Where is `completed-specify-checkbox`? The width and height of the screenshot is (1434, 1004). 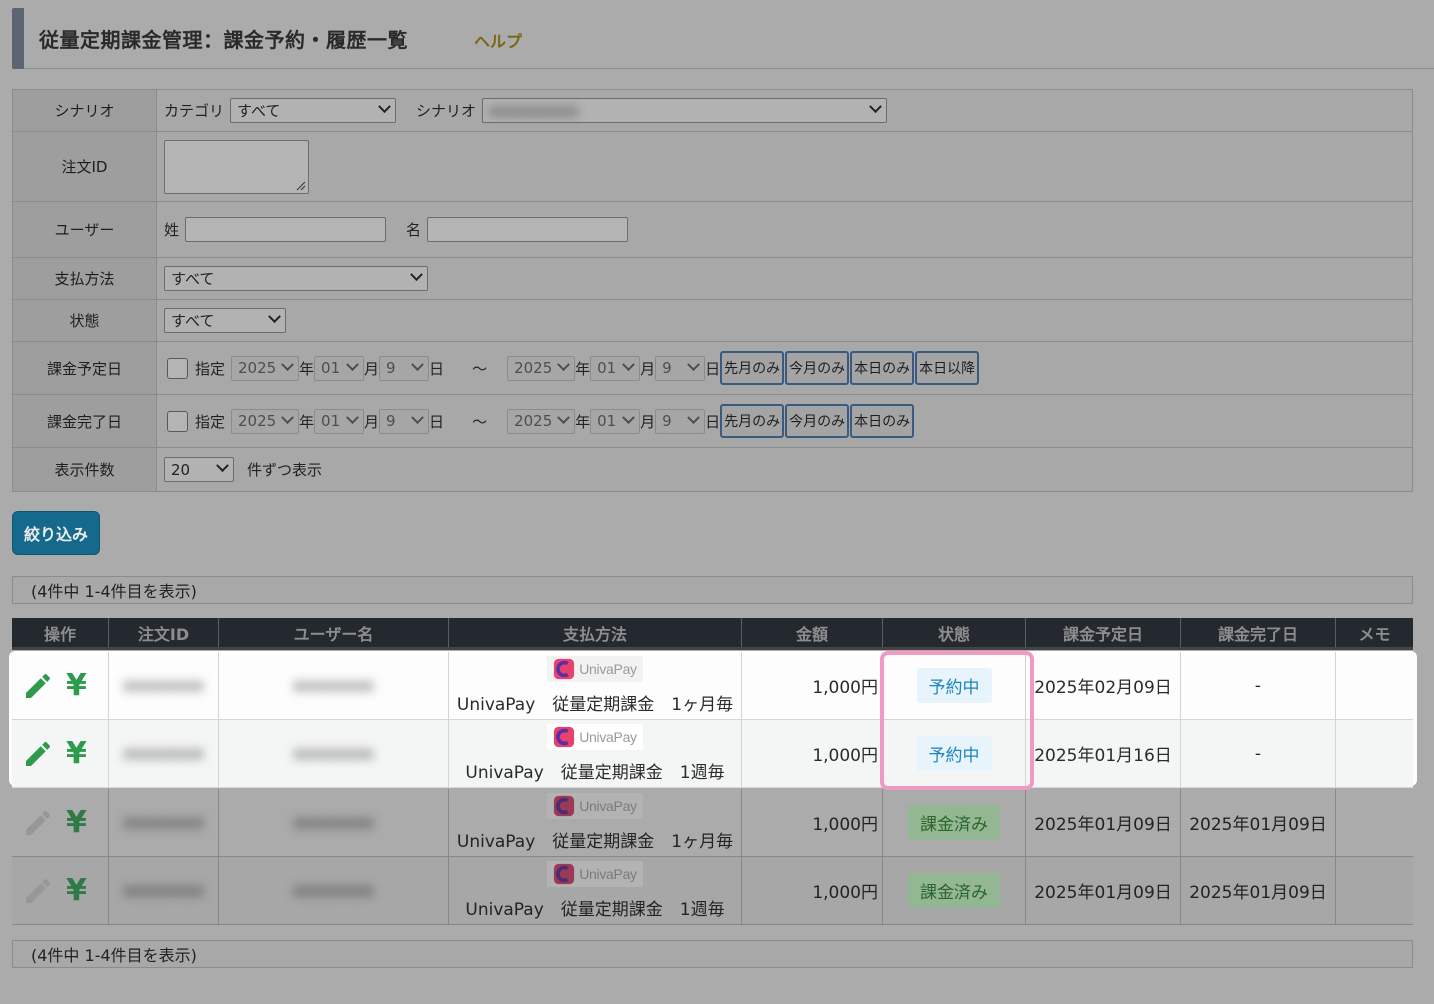
completed-specify-checkbox is located at coordinates (177, 421).